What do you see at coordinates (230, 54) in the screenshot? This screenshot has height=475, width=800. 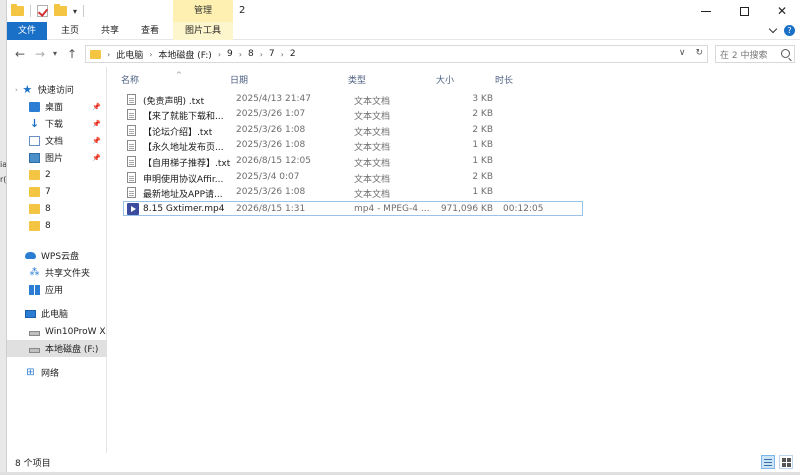 I see `breadcrumb-9: 9` at bounding box center [230, 54].